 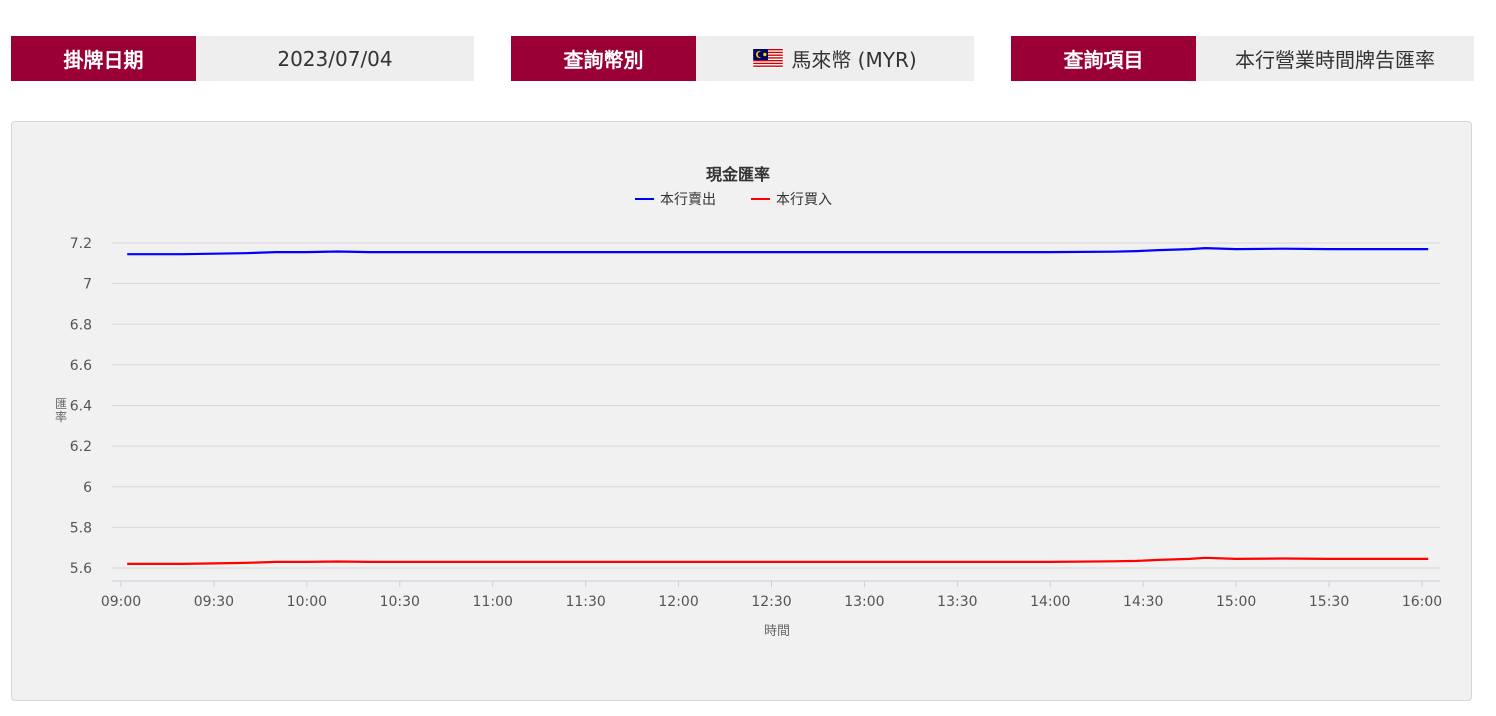 What do you see at coordinates (585, 602) in the screenshot?
I see `x-tick-label: 11:30` at bounding box center [585, 602].